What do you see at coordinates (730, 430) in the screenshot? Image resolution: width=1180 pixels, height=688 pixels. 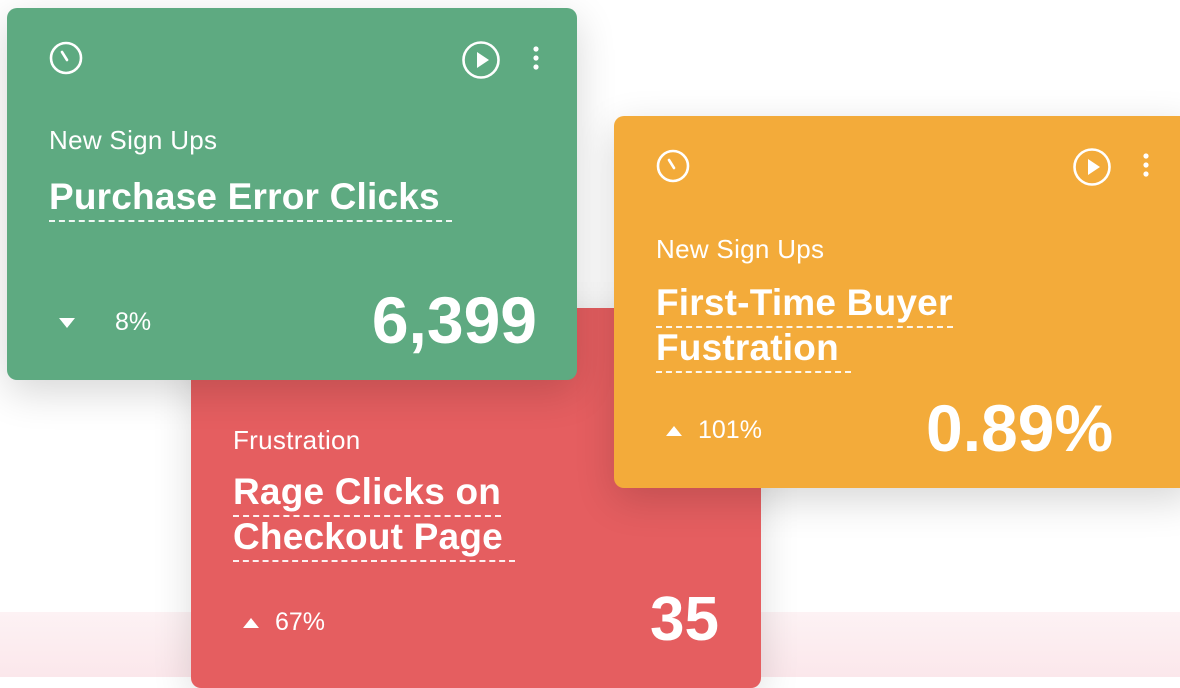 I see `trend-percent: 101%` at bounding box center [730, 430].